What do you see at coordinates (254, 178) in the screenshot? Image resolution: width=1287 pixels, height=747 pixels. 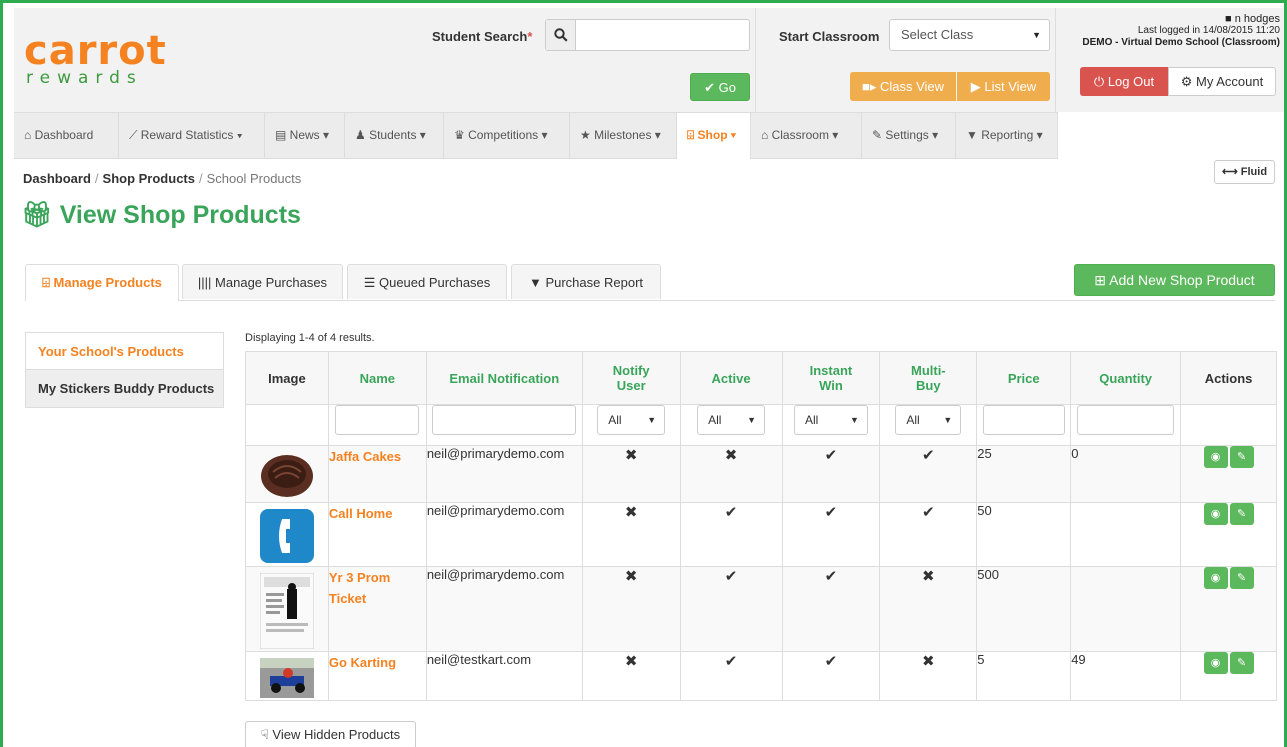 I see `breadcrumb-current: School Products` at bounding box center [254, 178].